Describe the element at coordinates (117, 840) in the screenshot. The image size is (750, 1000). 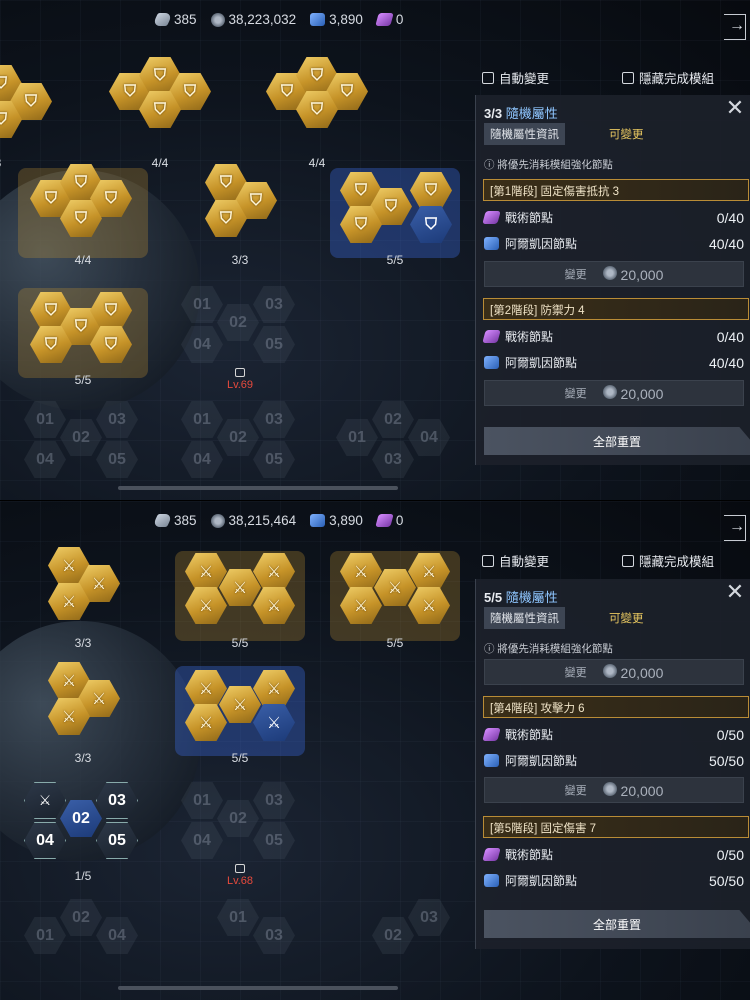
I see `step-05: 05` at that location.